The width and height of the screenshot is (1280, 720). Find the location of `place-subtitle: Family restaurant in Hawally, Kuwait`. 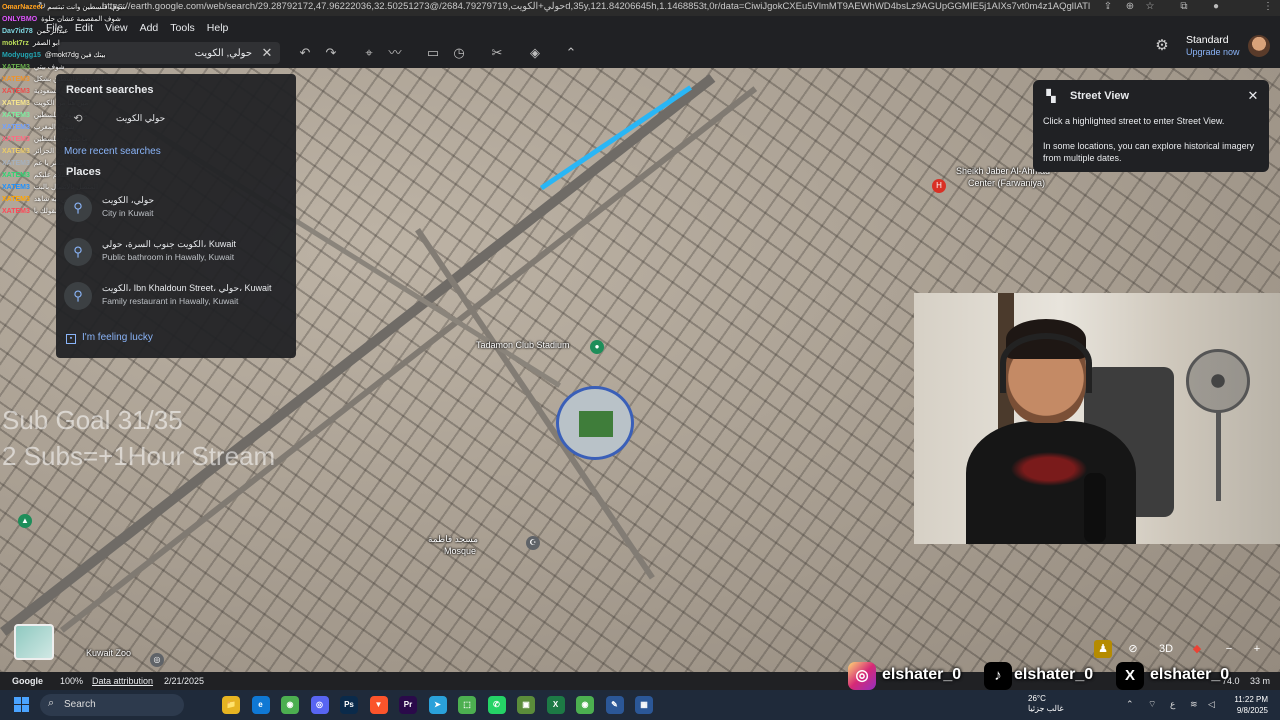

place-subtitle: Family restaurant in Hawally, Kuwait is located at coordinates (170, 301).